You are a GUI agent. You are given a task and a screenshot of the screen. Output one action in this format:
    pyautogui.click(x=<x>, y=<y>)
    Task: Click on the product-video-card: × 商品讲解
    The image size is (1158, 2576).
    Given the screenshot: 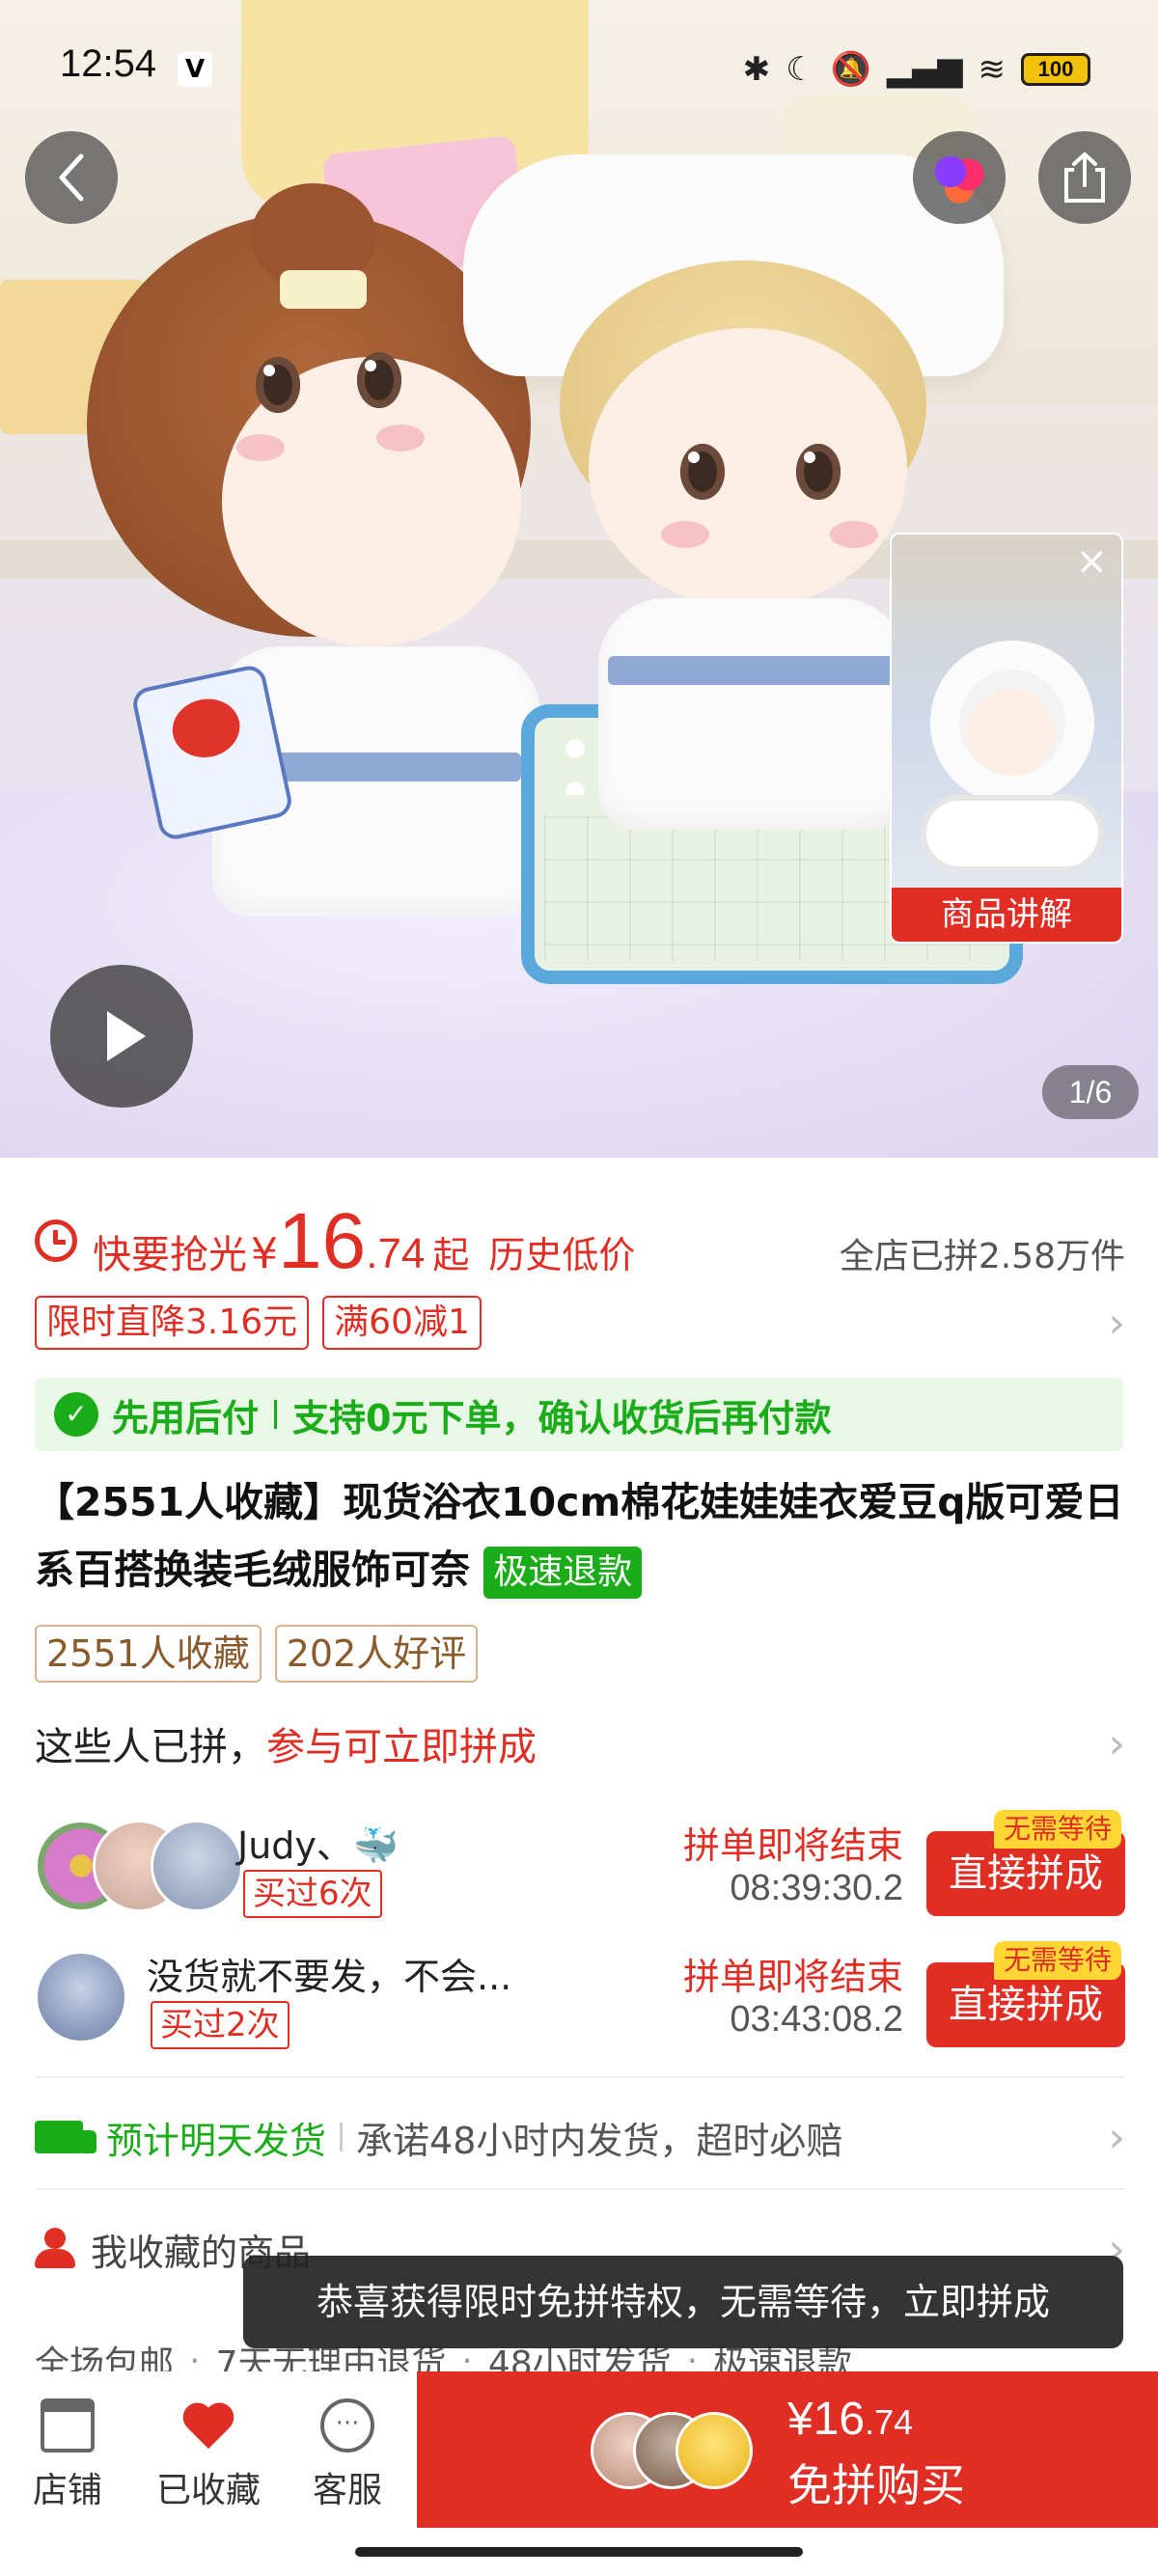 What is the action you would take?
    pyautogui.click(x=1006, y=739)
    